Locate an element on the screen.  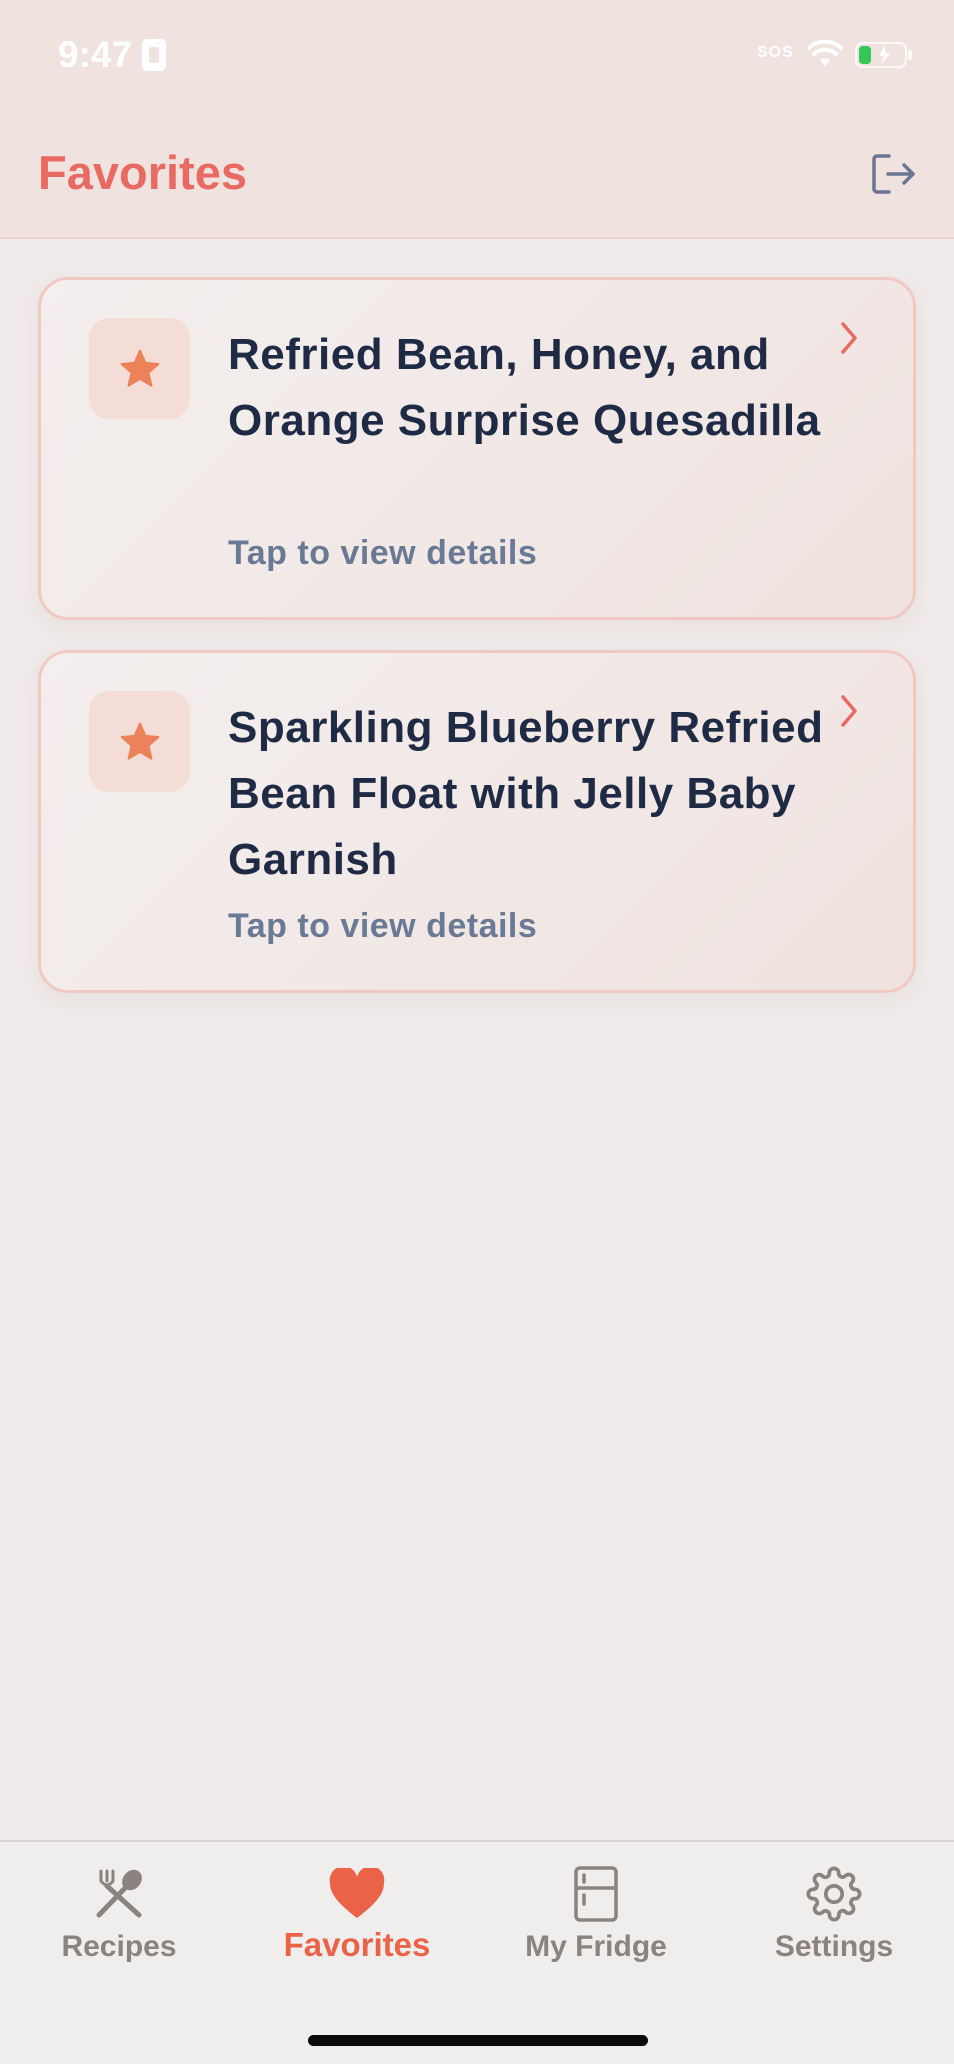
tab-label: My Fridge is located at coordinates (596, 1946).